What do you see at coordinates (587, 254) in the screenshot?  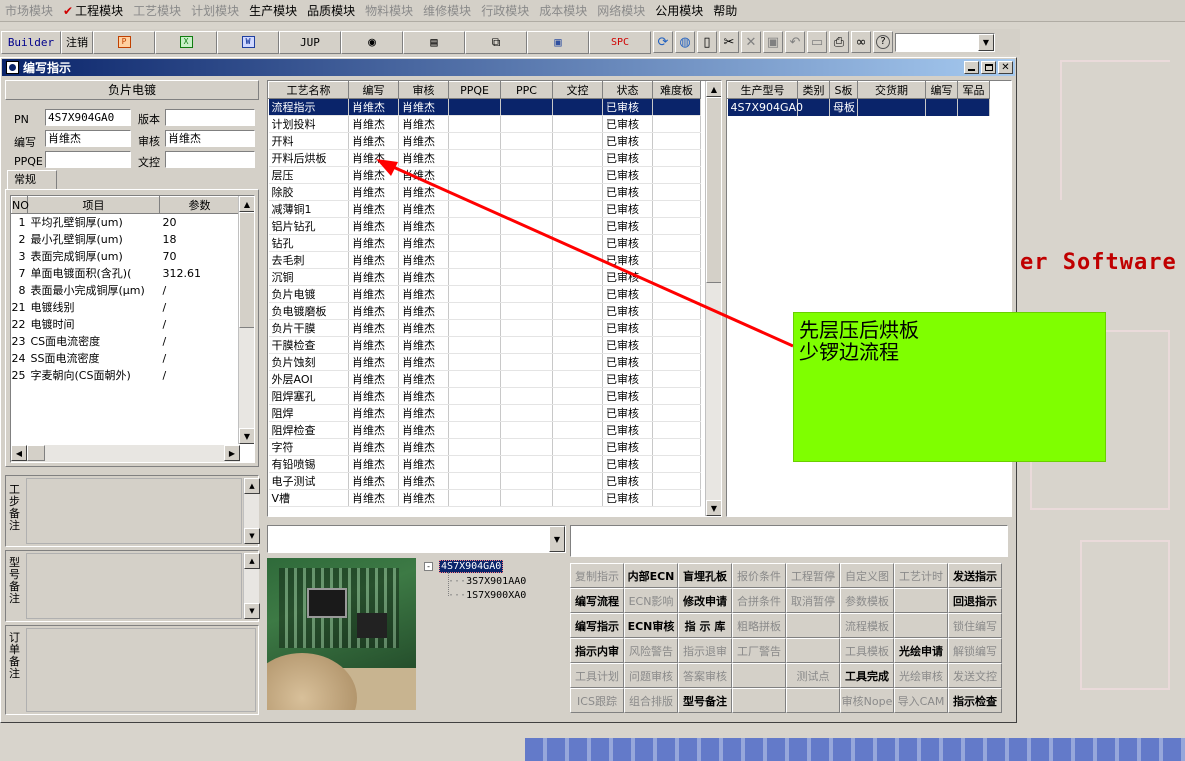 I see `arrow-line` at bounding box center [587, 254].